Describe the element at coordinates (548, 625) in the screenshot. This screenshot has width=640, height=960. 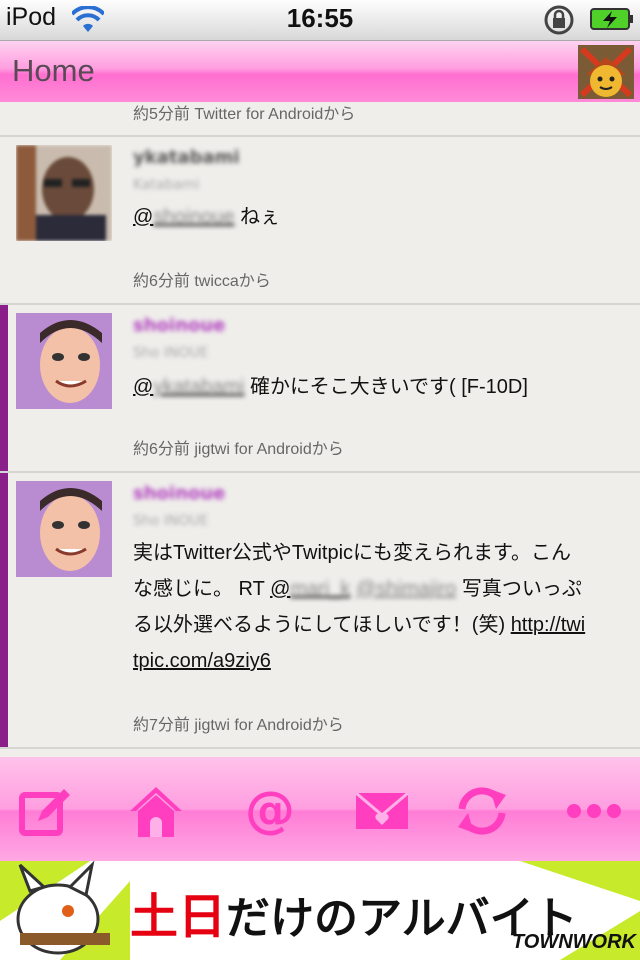
I see `url-link: http://twi` at that location.